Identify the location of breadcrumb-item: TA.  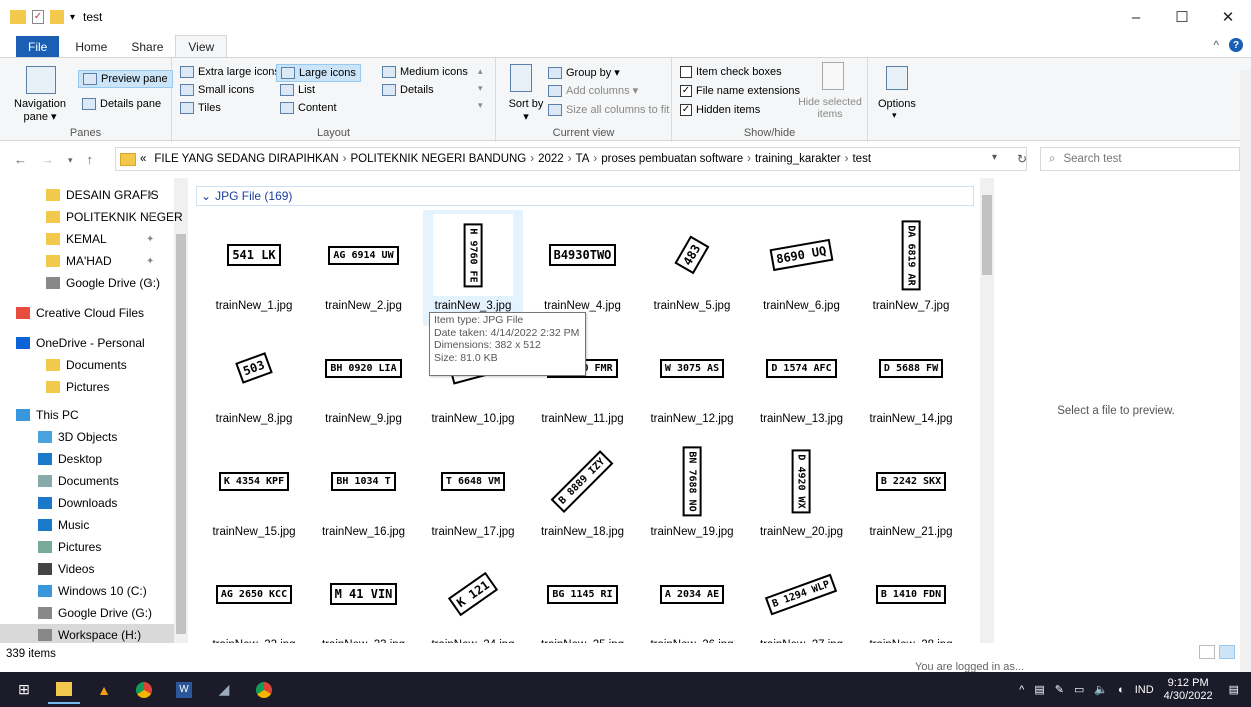
(583, 159).